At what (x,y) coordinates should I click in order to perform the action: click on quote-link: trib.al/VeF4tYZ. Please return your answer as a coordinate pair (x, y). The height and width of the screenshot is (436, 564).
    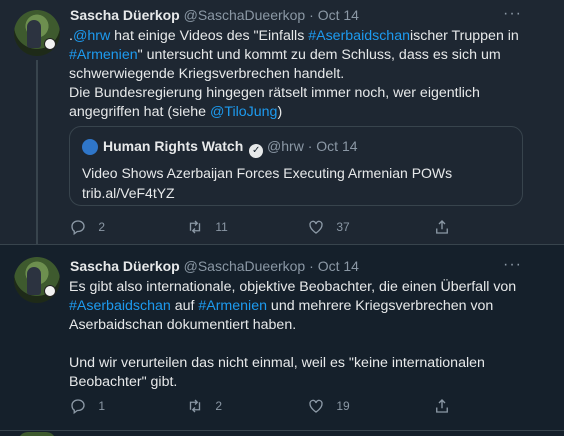
    Looking at the image, I should click on (128, 193).